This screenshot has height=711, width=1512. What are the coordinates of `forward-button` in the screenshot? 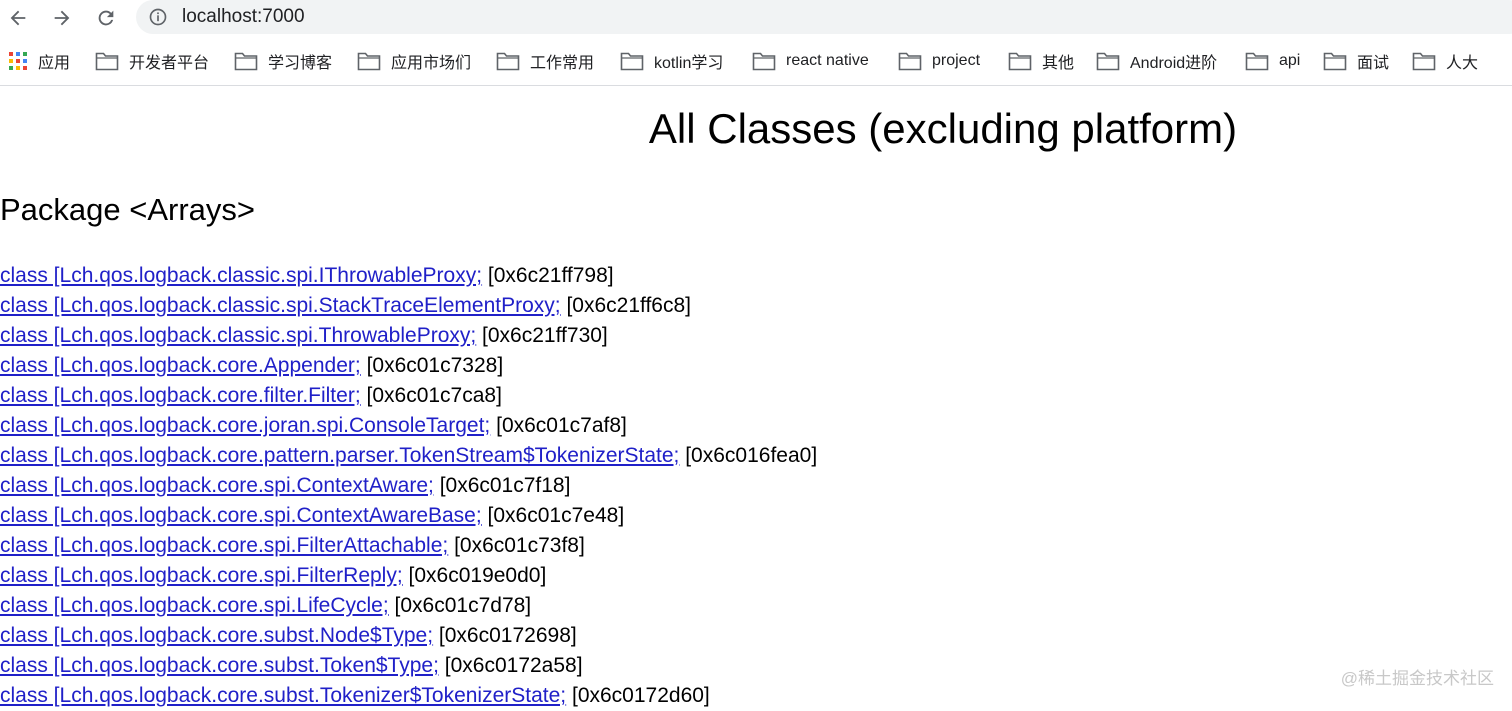 It's located at (62, 18).